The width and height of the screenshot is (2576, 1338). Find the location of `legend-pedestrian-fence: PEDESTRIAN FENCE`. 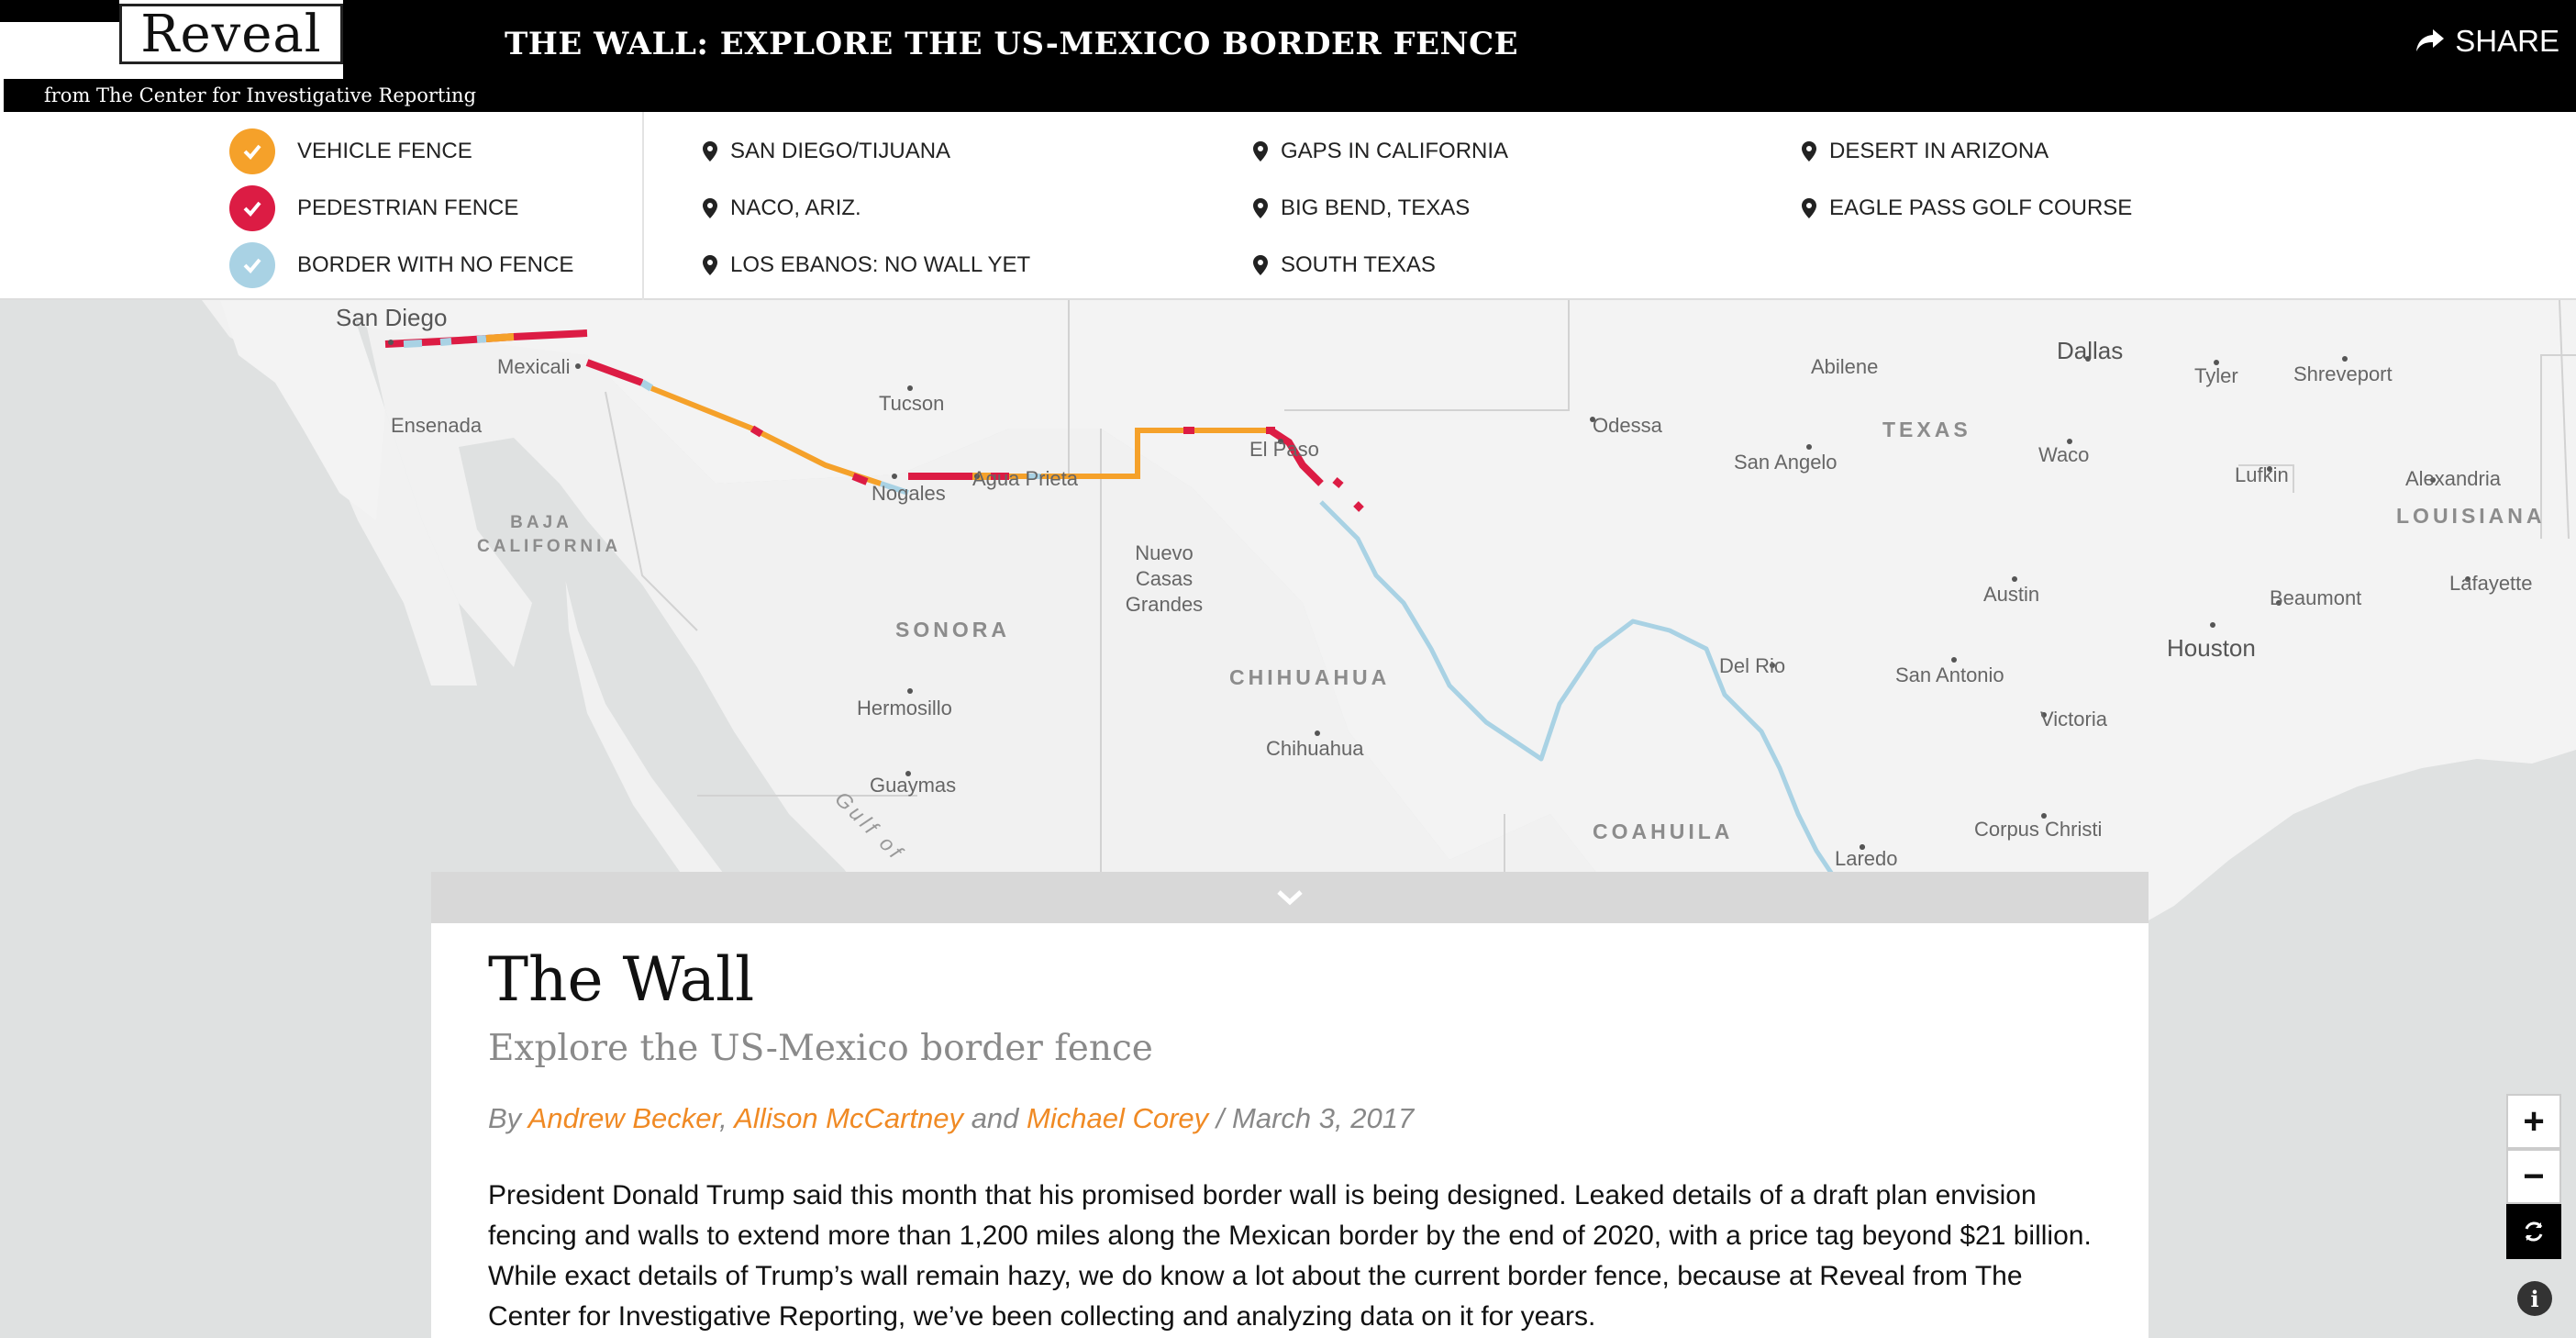

legend-pedestrian-fence: PEDESTRIAN FENCE is located at coordinates (401, 208).